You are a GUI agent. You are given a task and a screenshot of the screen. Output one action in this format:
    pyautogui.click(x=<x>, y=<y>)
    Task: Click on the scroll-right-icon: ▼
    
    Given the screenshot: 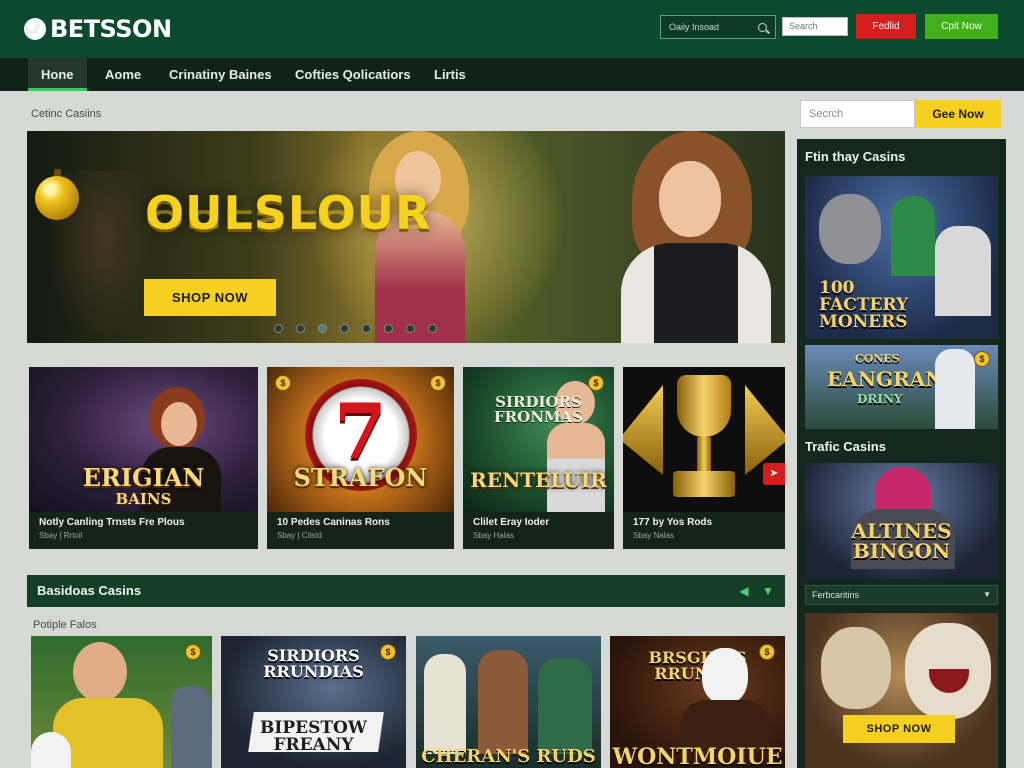 What is the action you would take?
    pyautogui.click(x=768, y=591)
    